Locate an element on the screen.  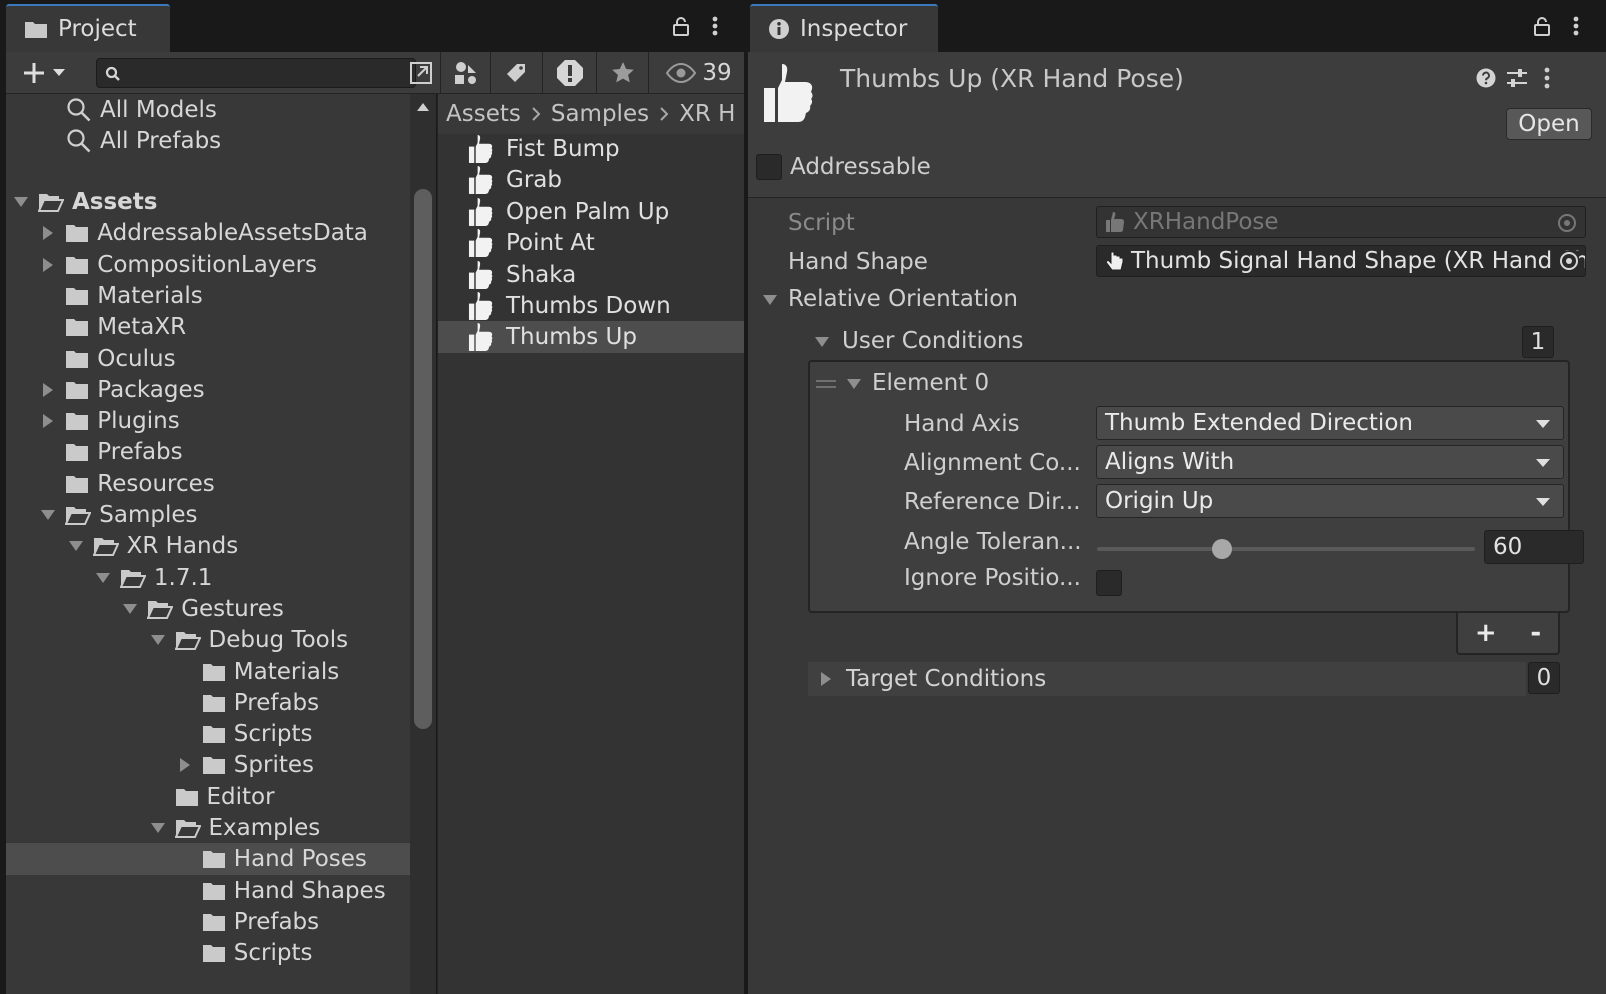
hidden-packages-toggle: 39 is located at coordinates (699, 73).